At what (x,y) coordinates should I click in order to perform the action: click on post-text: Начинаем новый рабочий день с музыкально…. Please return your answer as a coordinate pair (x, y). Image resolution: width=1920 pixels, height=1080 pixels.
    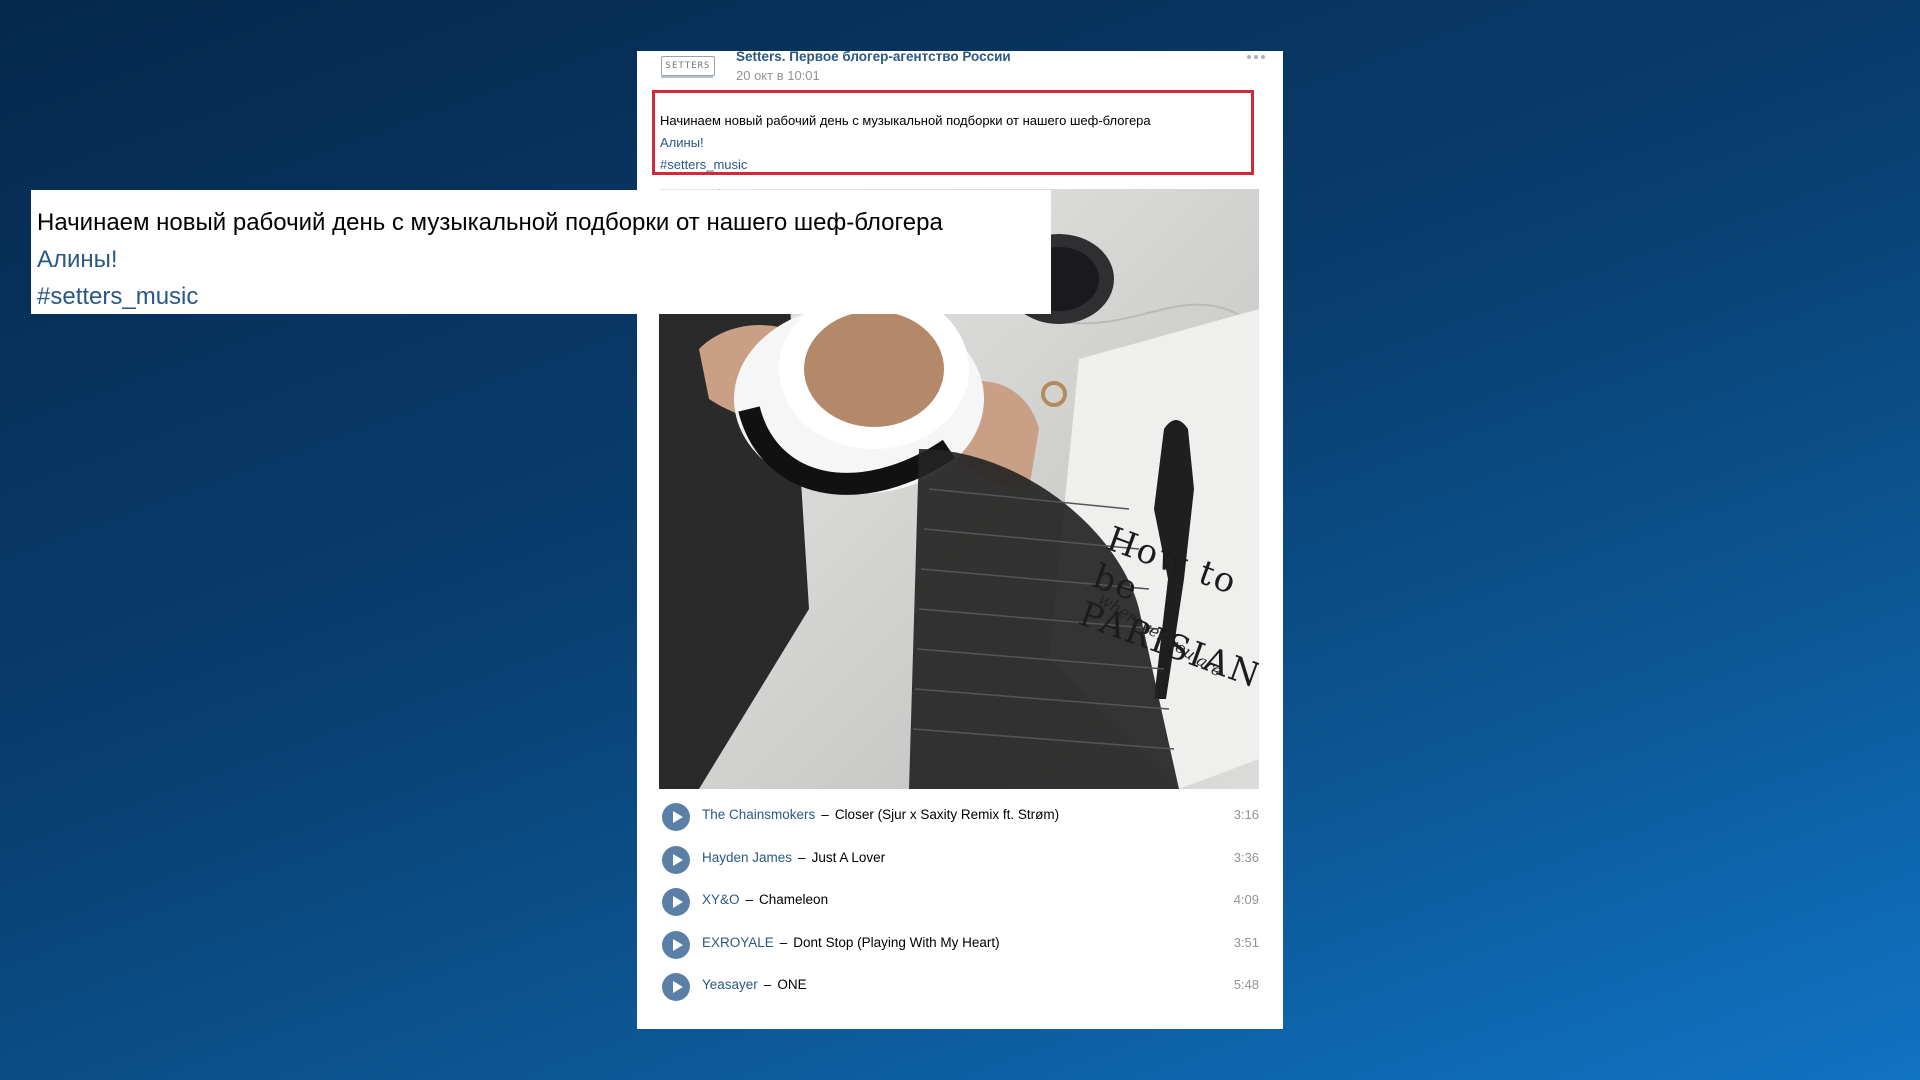
    Looking at the image, I should click on (960, 143).